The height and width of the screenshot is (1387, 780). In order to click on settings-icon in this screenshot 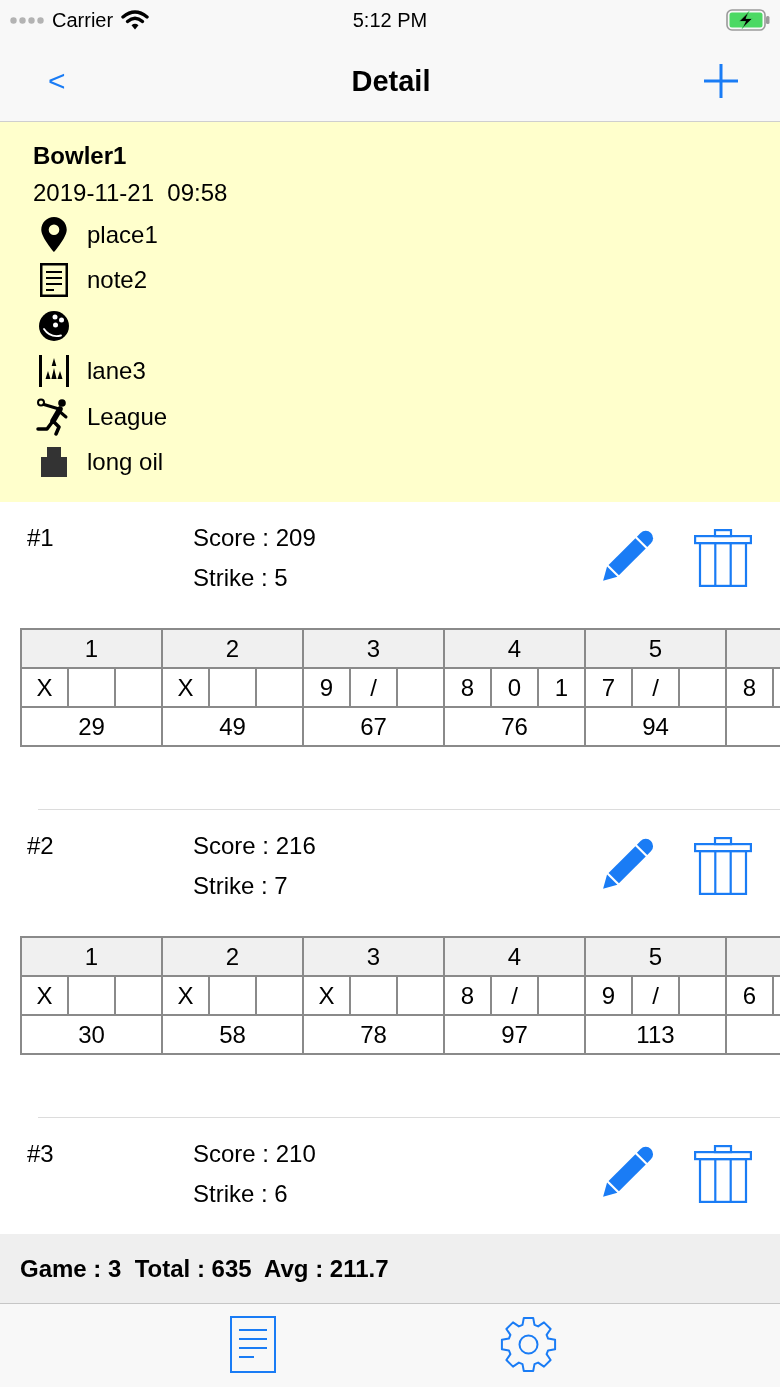, I will do `click(528, 1344)`.